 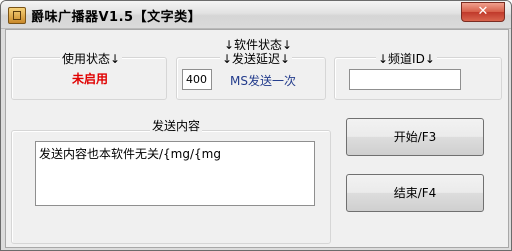 I want to click on window-title: 爵味广播器V1.5【文字类】, so click(x=116, y=17).